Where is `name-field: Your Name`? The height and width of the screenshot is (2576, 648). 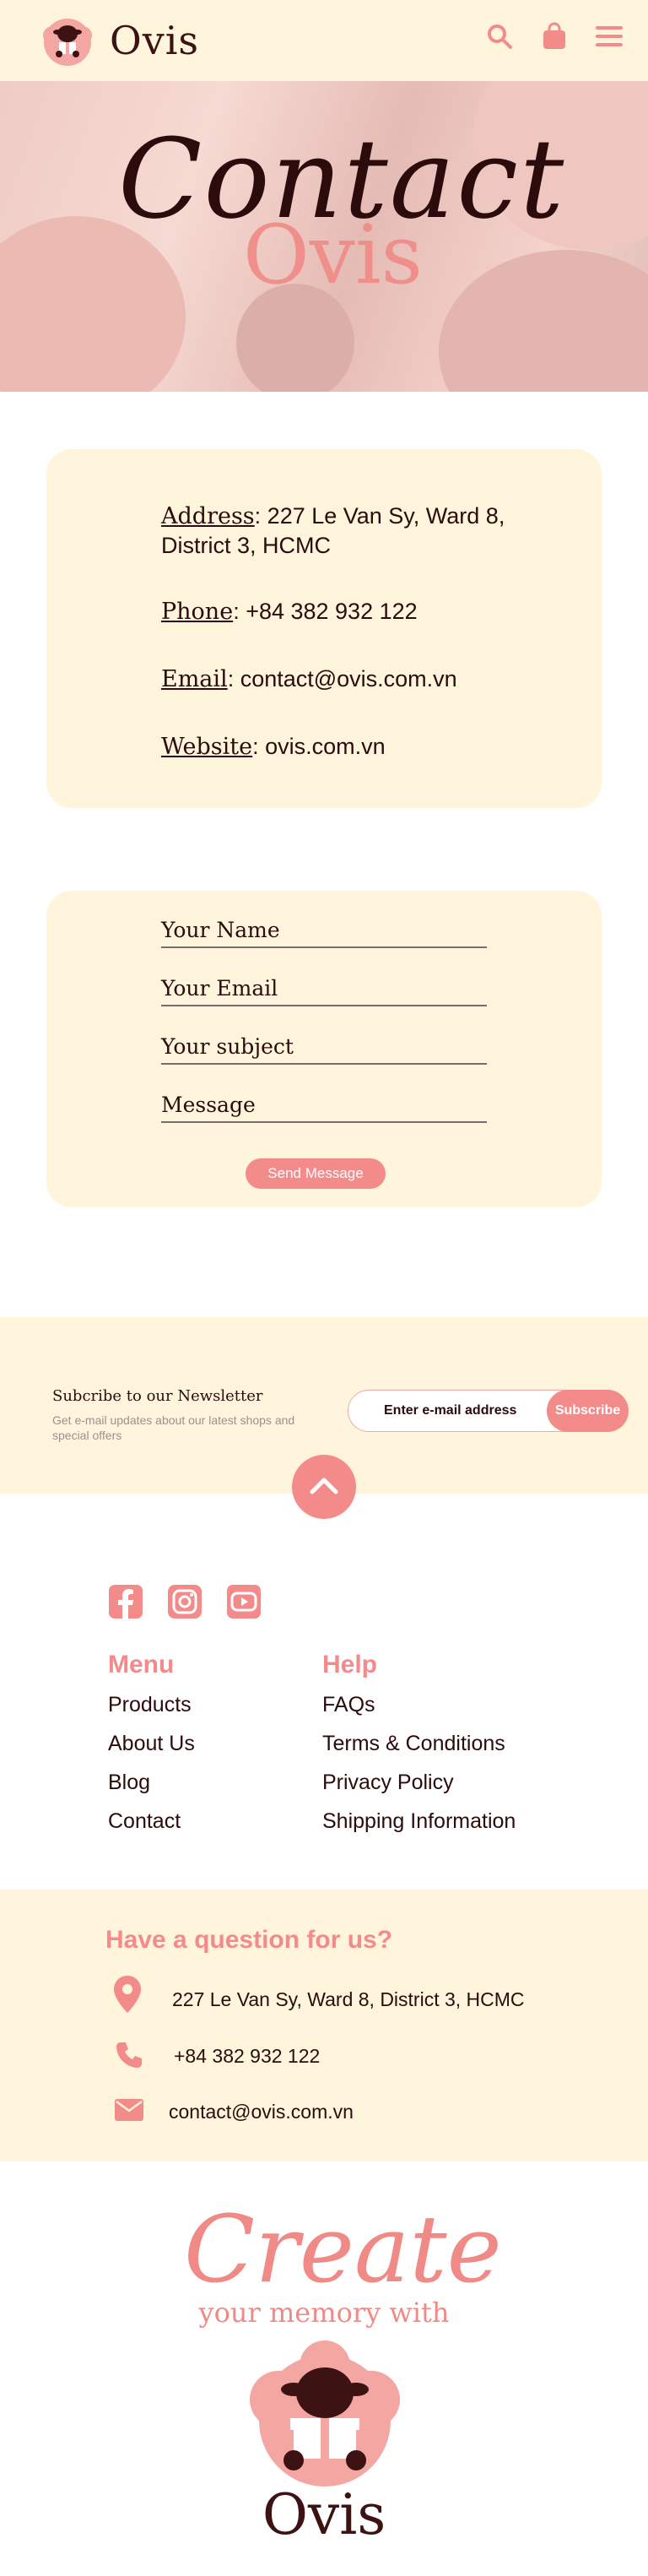
name-field: Your Name is located at coordinates (324, 932).